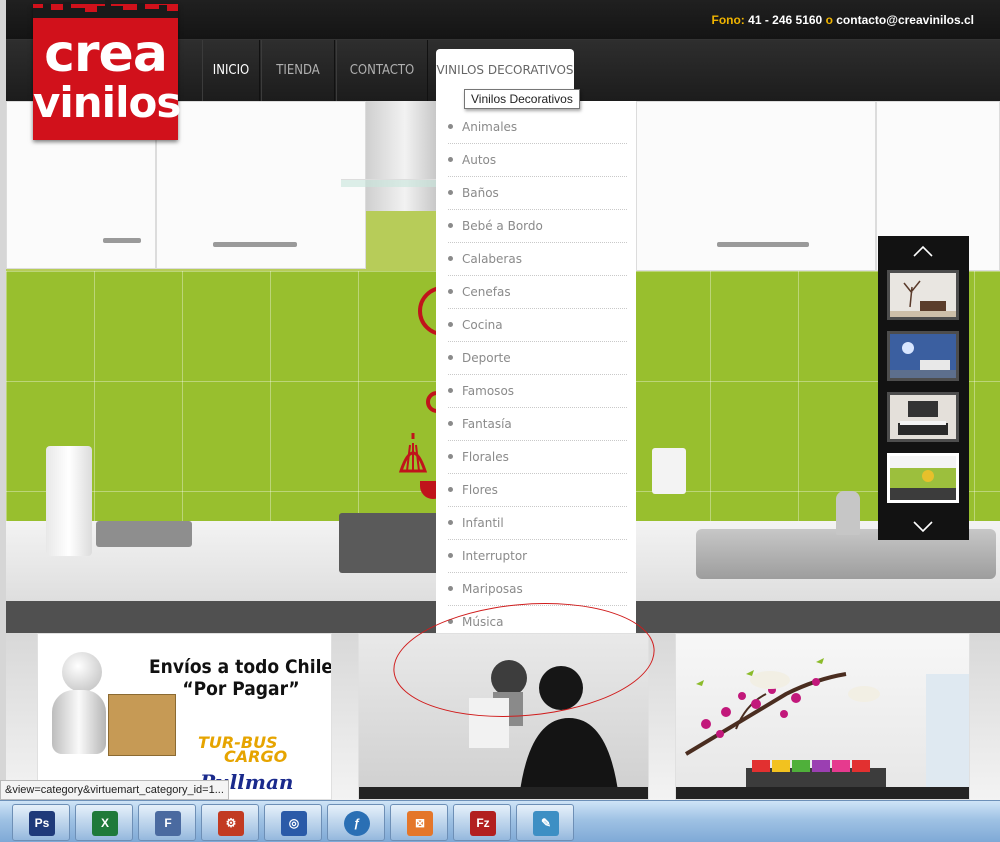 The width and height of the screenshot is (1000, 842). I want to click on menu-item-label: Calaberas, so click(492, 259).